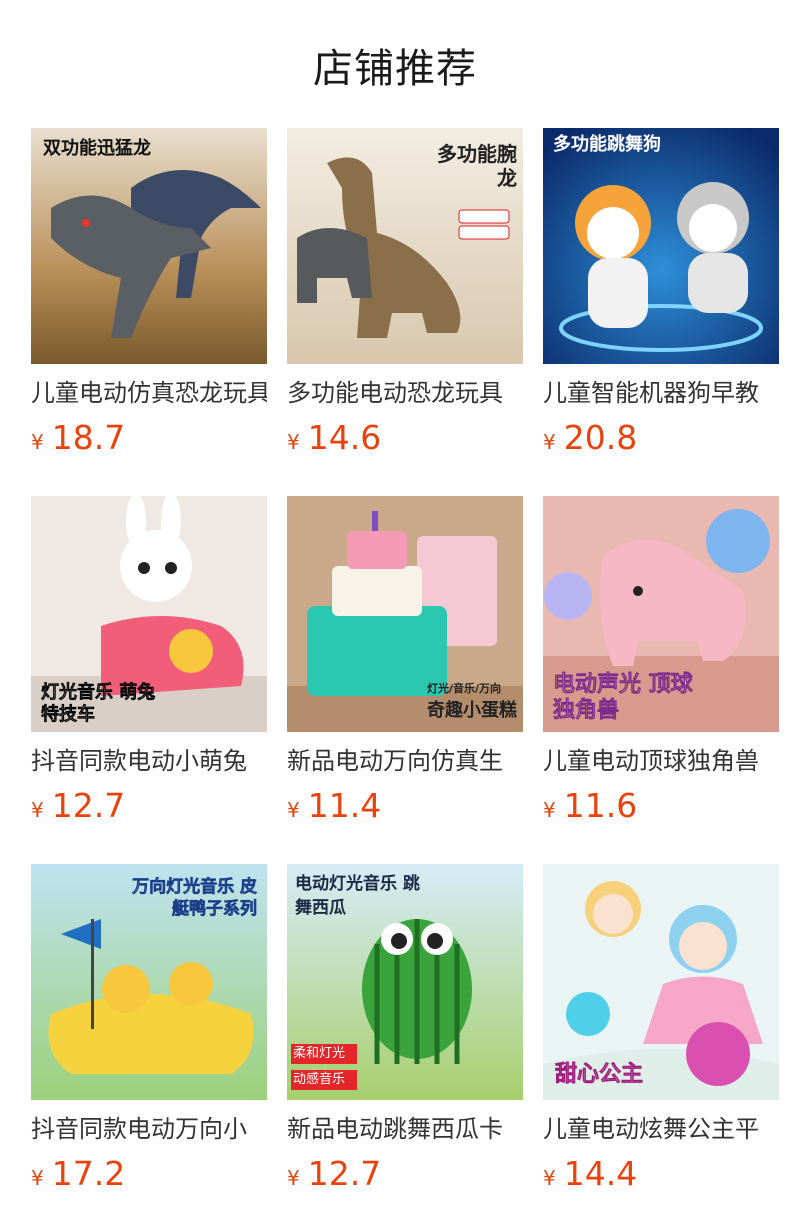 Image resolution: width=790 pixels, height=1232 pixels. I want to click on image-caption: 万向灯光音乐 皮艇鸭子系列, so click(195, 898).